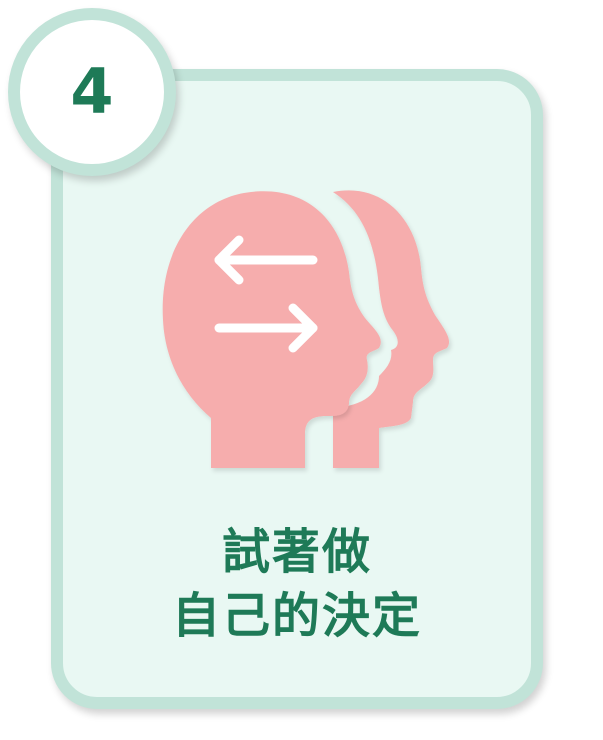  I want to click on step-number: 4, so click(92, 91).